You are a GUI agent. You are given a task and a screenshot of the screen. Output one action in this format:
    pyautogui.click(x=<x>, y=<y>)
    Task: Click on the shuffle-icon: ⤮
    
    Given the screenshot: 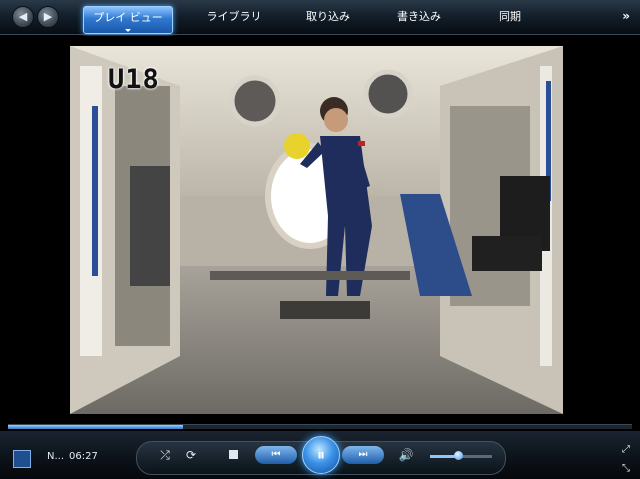 What is the action you would take?
    pyautogui.click(x=165, y=455)
    